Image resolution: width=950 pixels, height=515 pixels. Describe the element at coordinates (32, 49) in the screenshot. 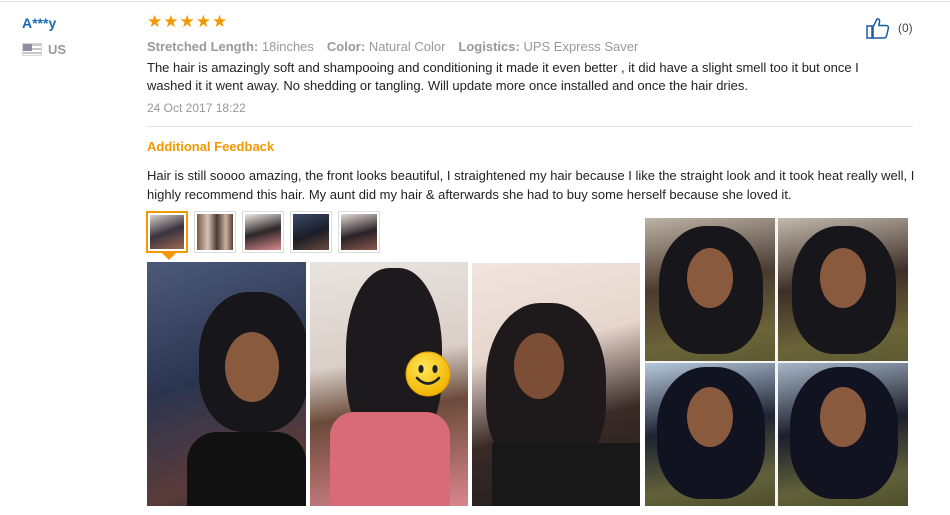

I see `us-flag-icon` at that location.